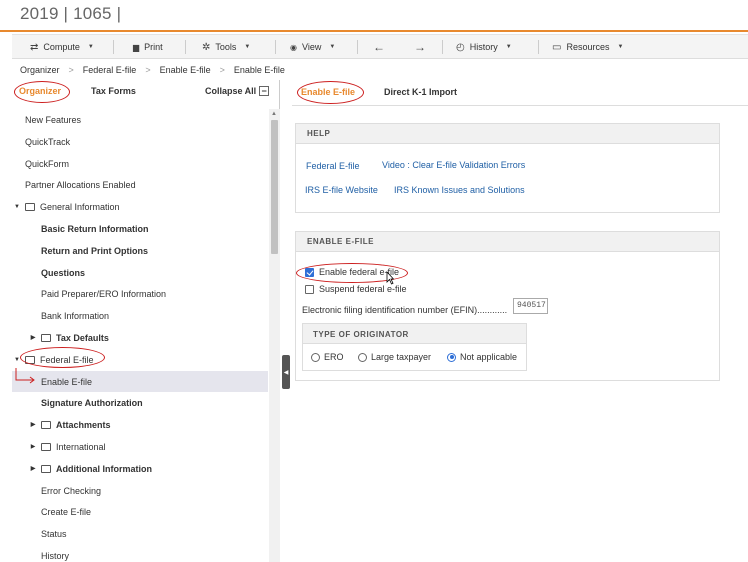 This screenshot has height=562, width=748. What do you see at coordinates (309, 272) in the screenshot?
I see `checkbox-checked-icon` at bounding box center [309, 272].